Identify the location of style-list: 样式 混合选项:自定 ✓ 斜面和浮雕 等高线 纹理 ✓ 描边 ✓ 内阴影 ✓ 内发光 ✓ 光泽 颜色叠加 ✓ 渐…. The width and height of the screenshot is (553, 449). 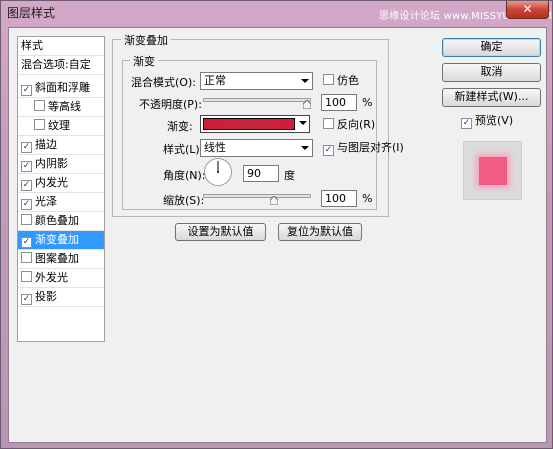
(61, 189).